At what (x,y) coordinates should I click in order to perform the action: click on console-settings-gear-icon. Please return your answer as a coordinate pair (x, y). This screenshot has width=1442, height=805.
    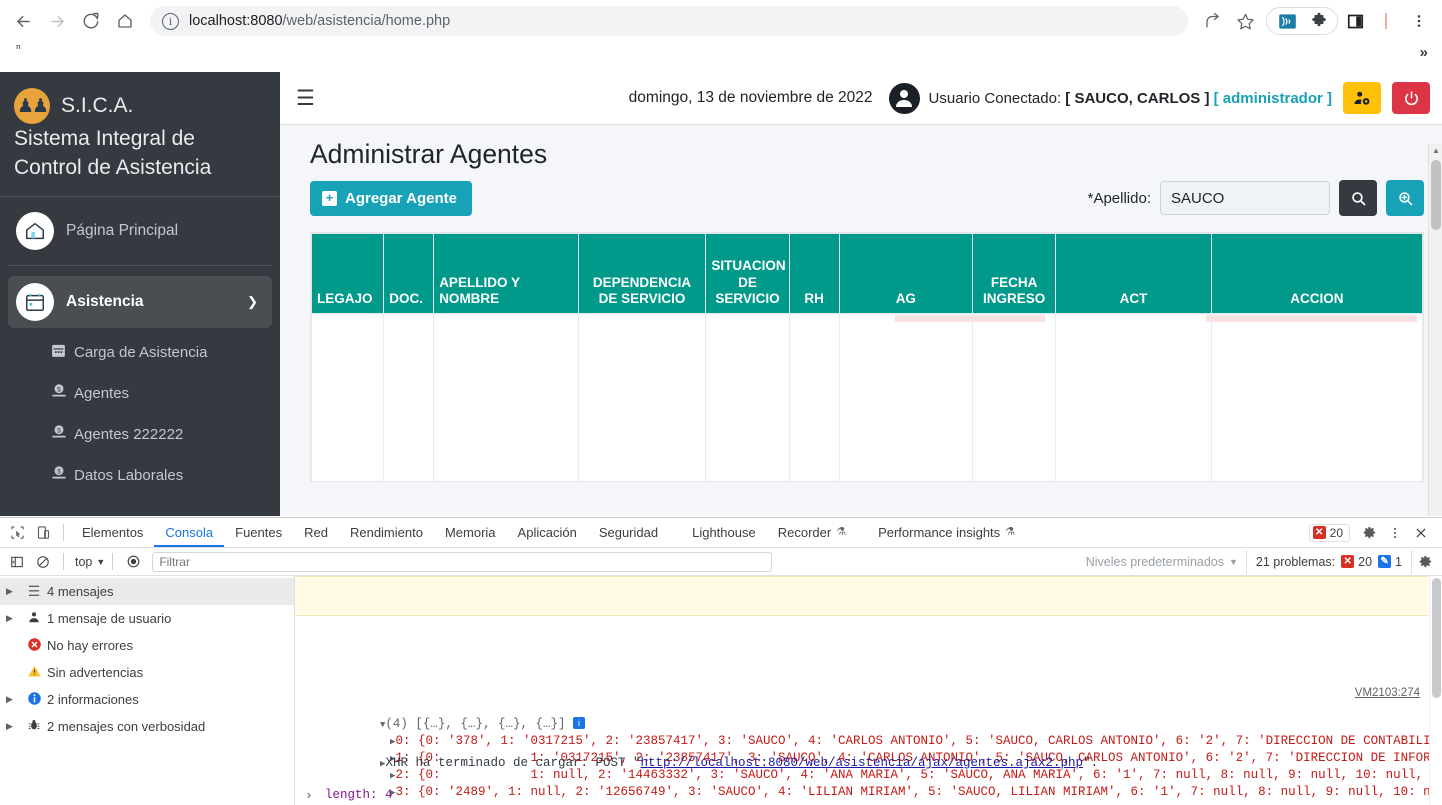
    Looking at the image, I should click on (1425, 562).